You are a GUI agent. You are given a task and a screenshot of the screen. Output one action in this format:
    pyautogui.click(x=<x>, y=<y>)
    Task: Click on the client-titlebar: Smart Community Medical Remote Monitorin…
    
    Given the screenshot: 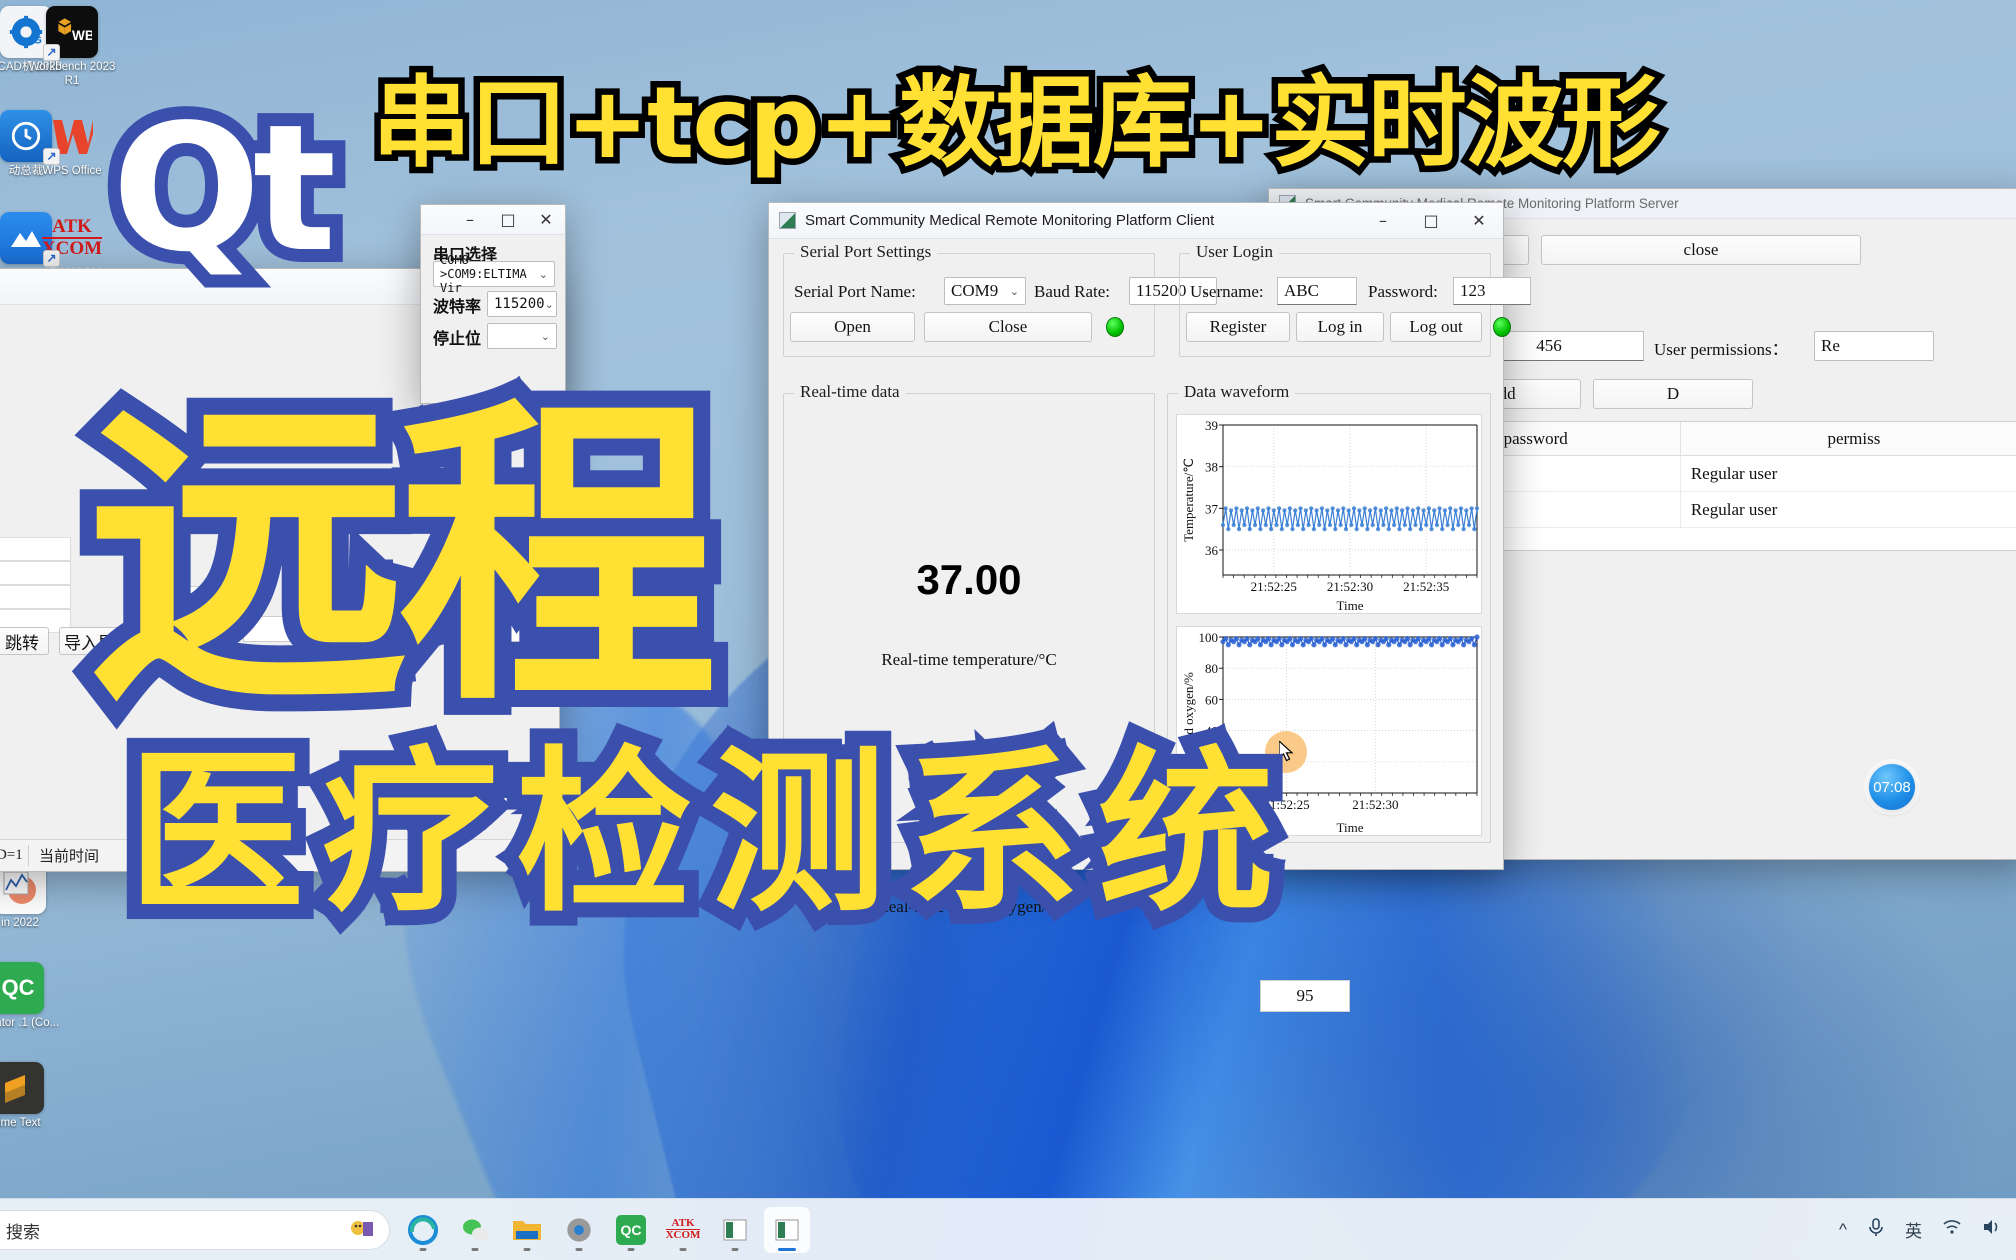 What is the action you would take?
    pyautogui.click(x=1136, y=221)
    